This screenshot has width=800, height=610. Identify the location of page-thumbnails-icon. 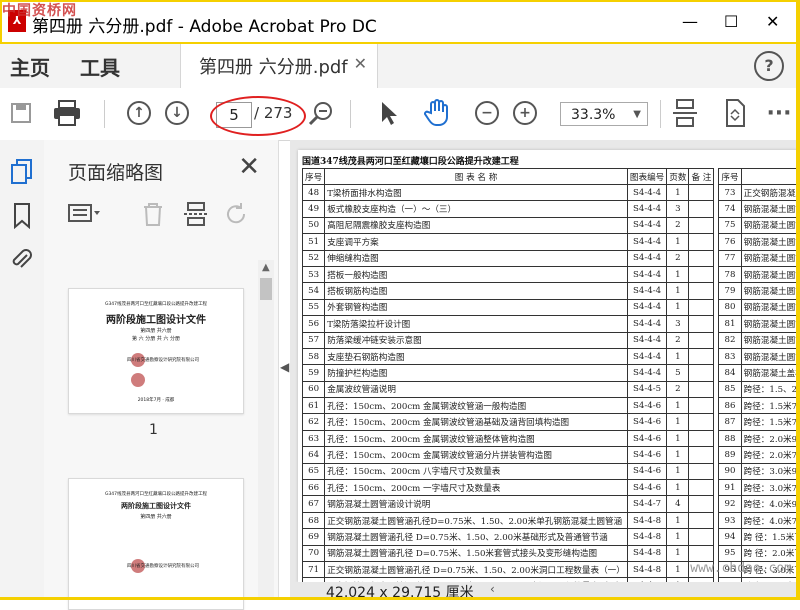
(22, 172).